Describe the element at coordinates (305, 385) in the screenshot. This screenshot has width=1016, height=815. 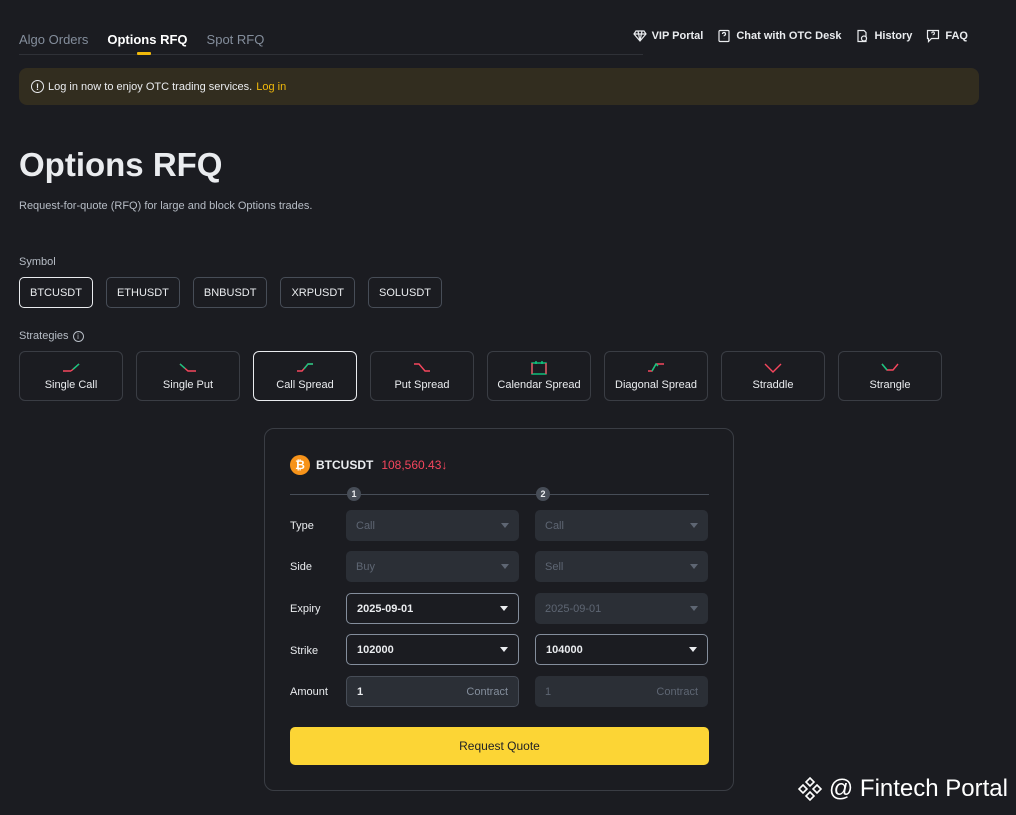
I see `strategy-label: Call Spread` at that location.